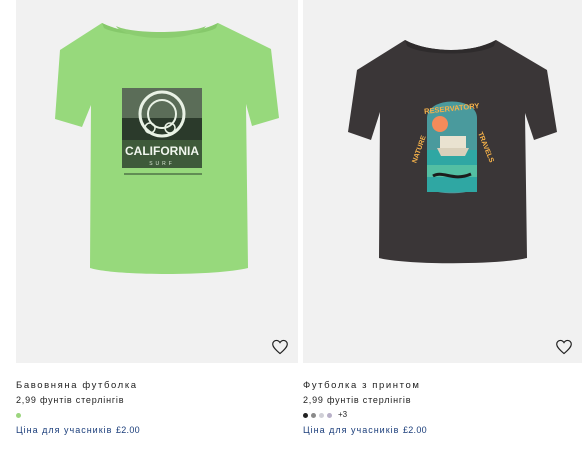 The image size is (582, 450). Describe the element at coordinates (342, 415) in the screenshot. I see `more-colors-count: +3` at that location.